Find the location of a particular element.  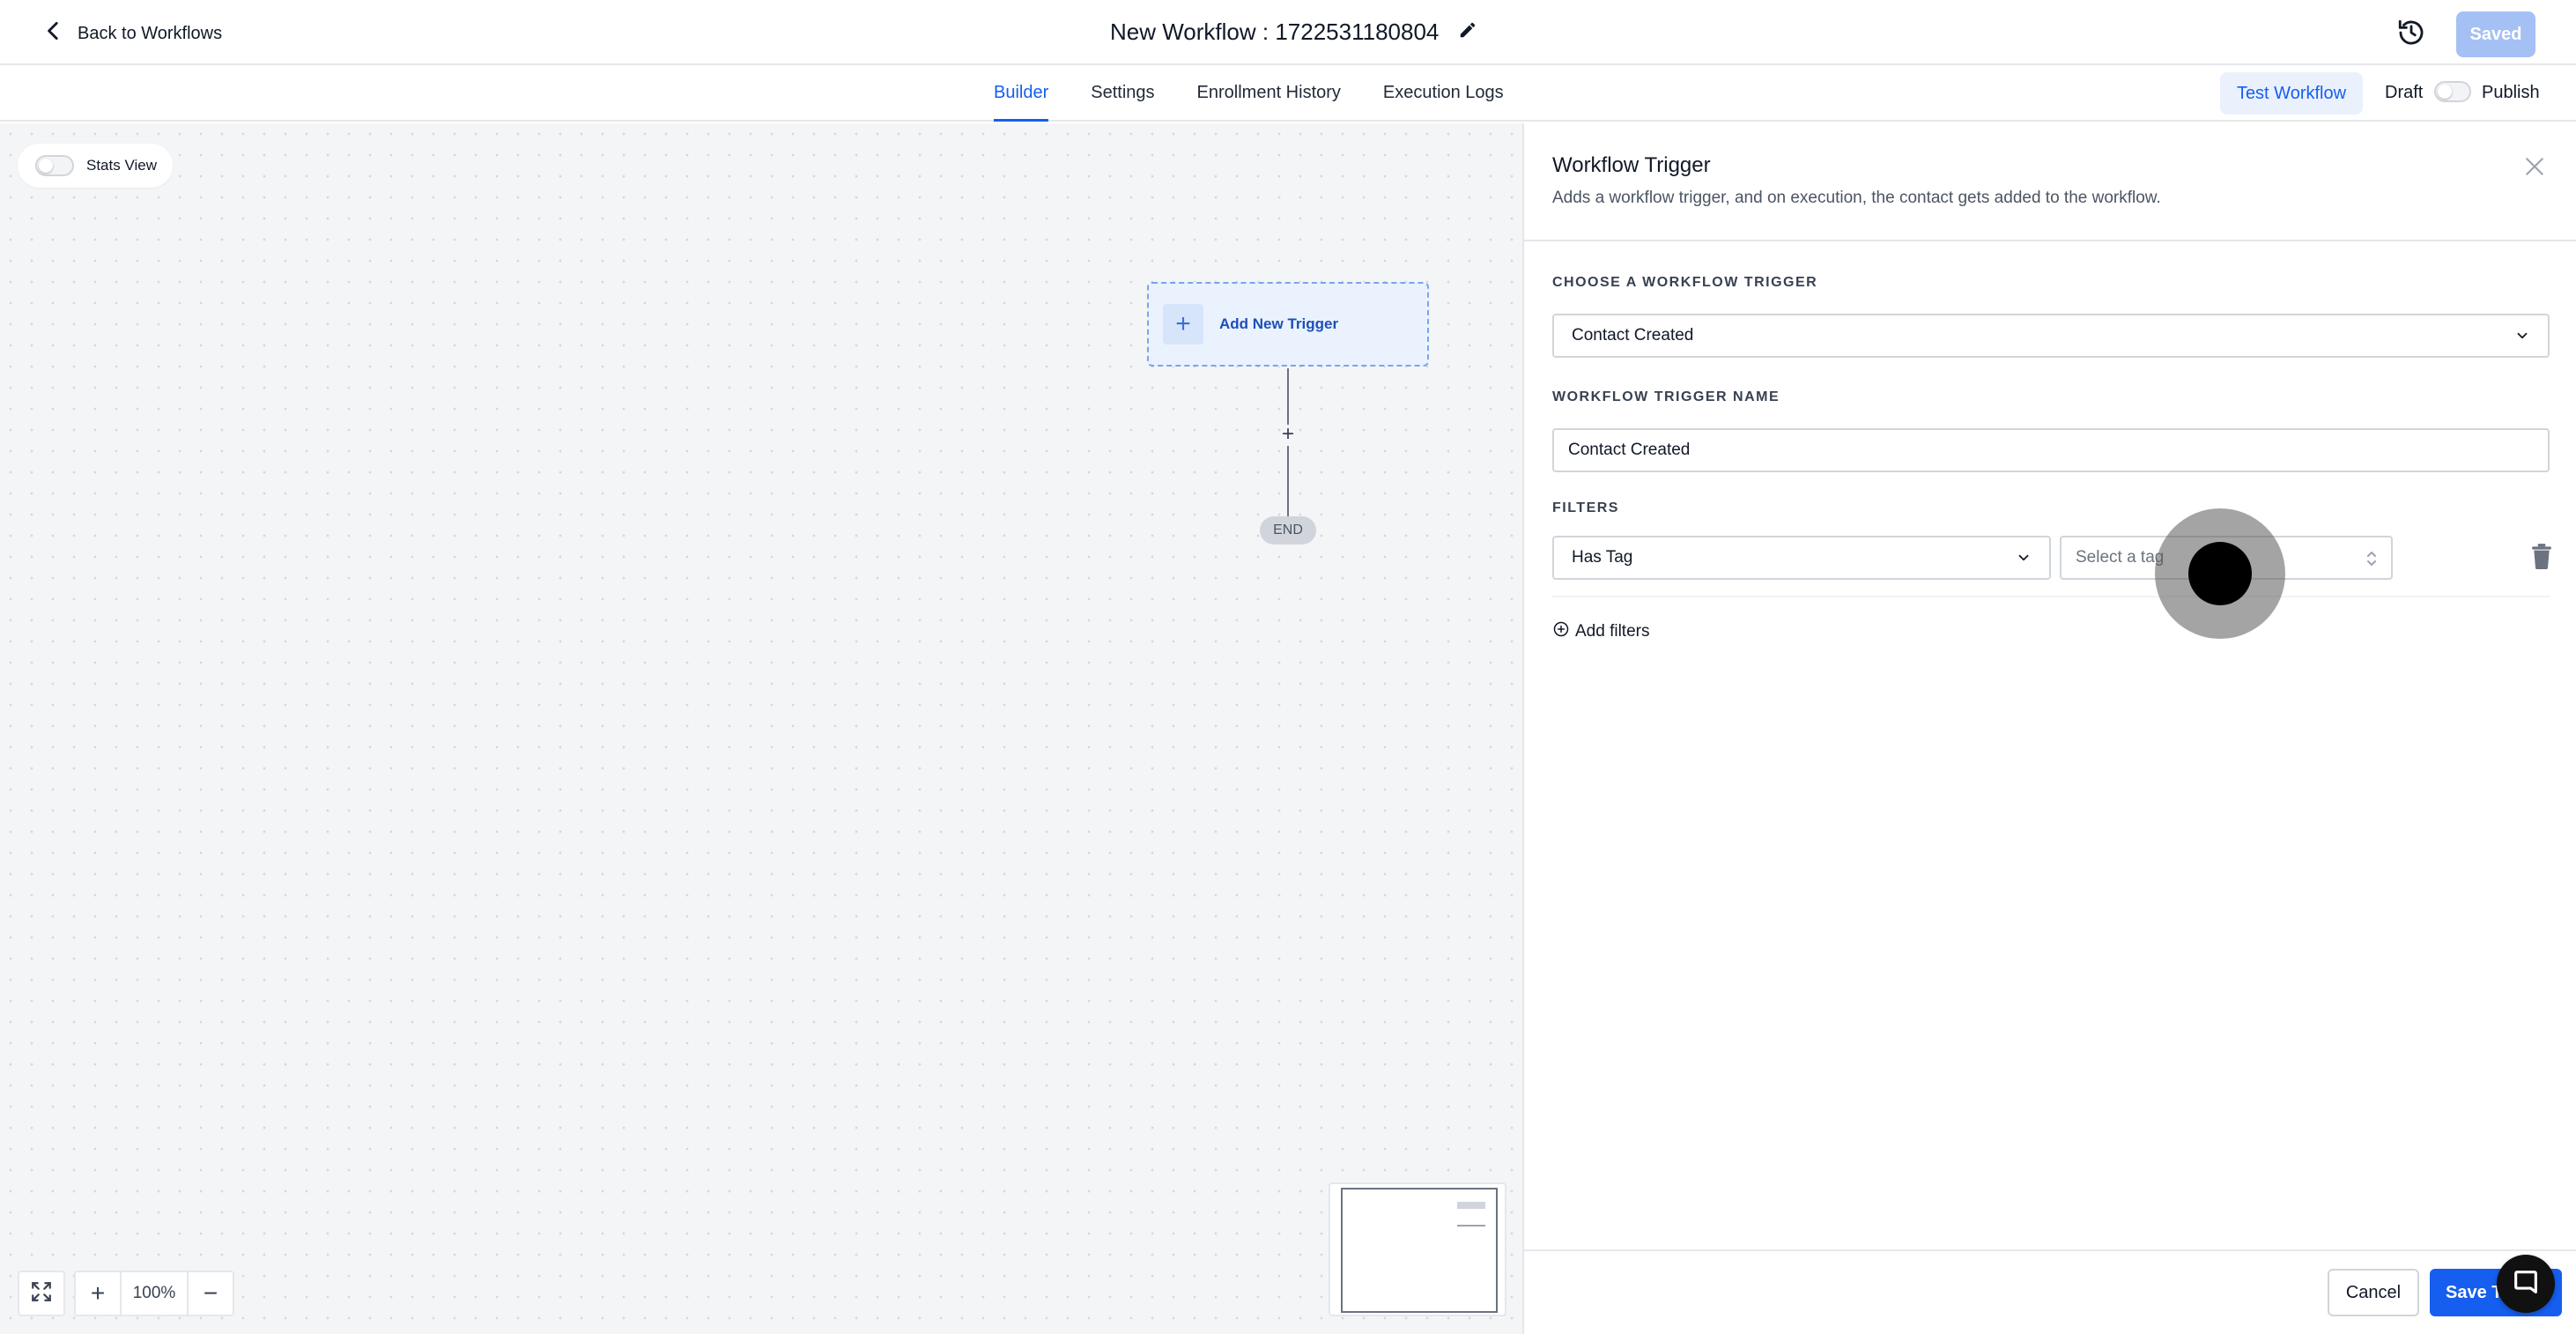

end-node: END is located at coordinates (1288, 530).